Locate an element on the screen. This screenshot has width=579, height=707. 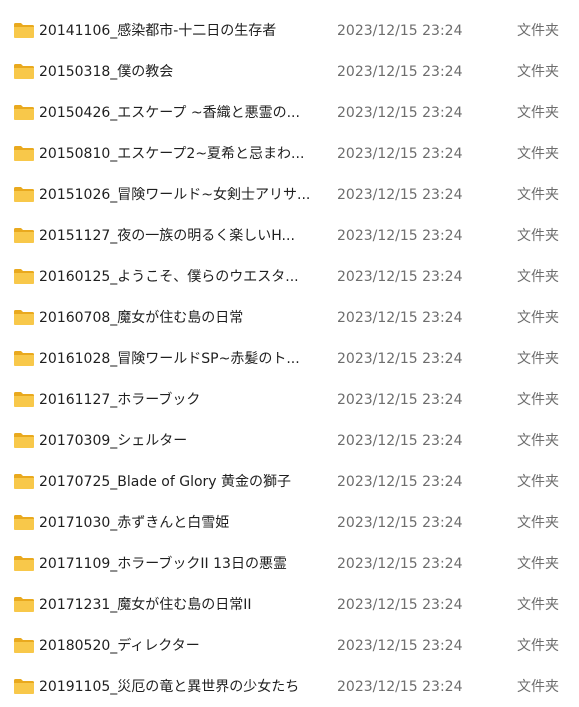
list-item: 20160708_魔女が住む島の日常 2023/12/15 23:24 文件夹 is located at coordinates (289, 317).